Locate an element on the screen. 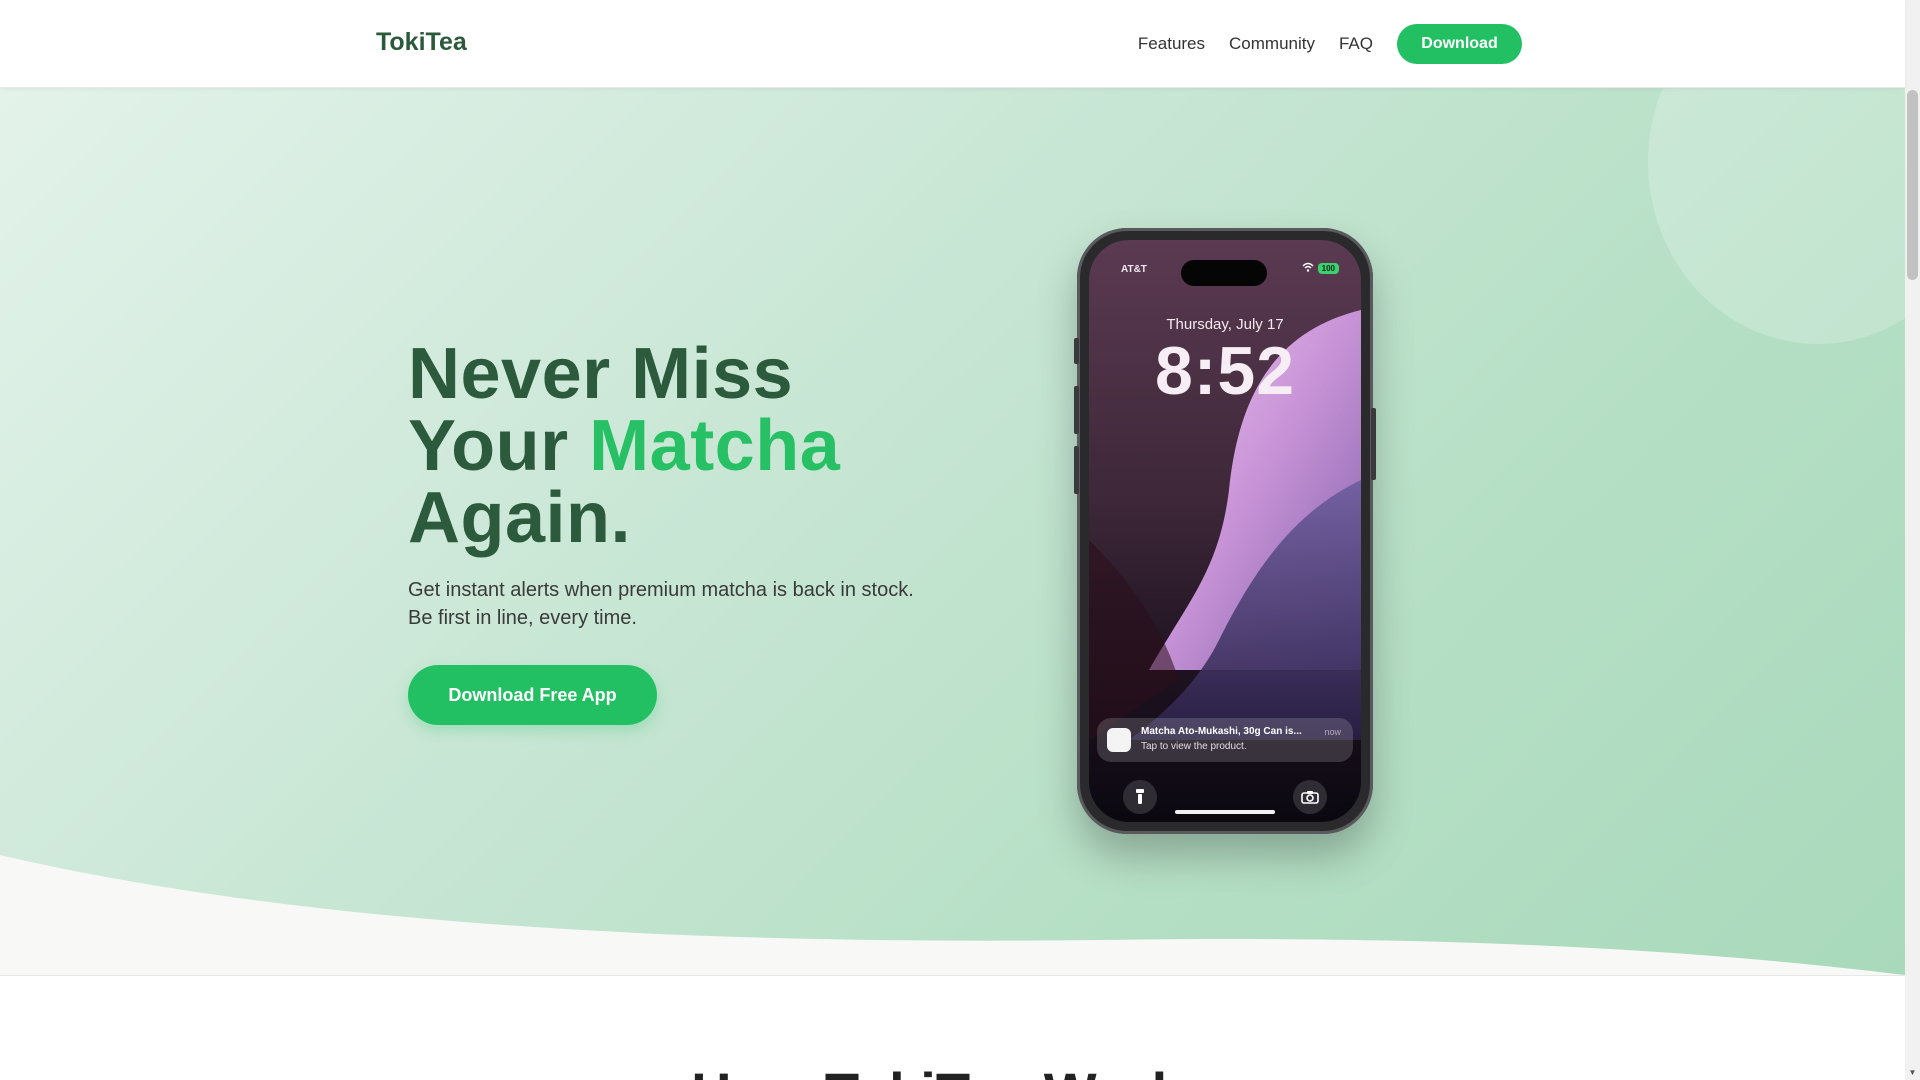  nav-link-community: Community is located at coordinates (1272, 44).